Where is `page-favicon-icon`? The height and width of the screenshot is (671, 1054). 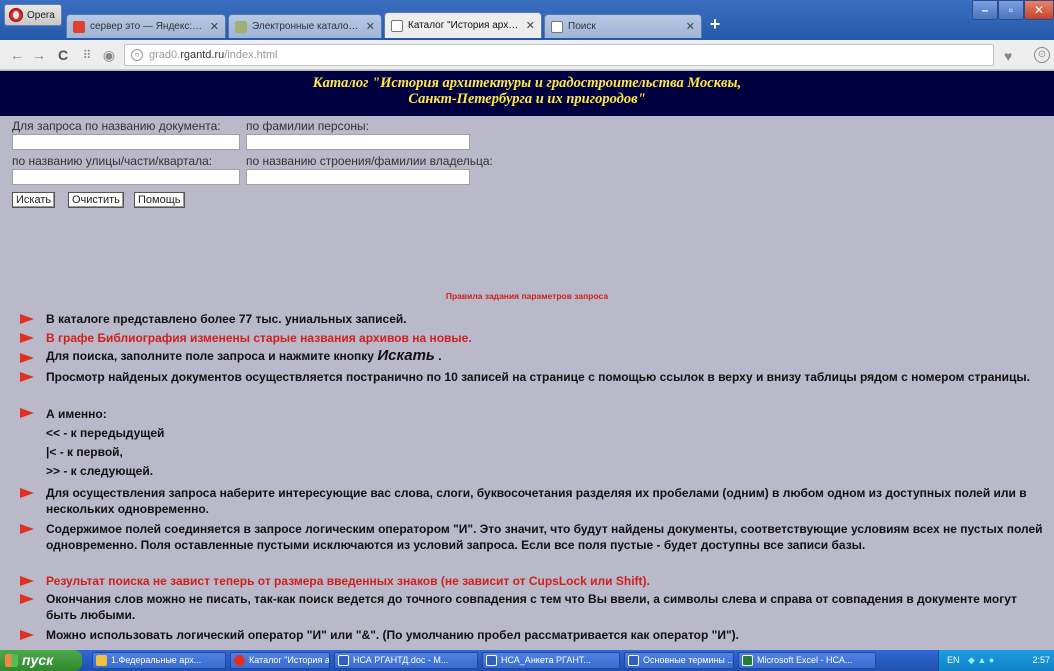
page-favicon-icon is located at coordinates (241, 26).